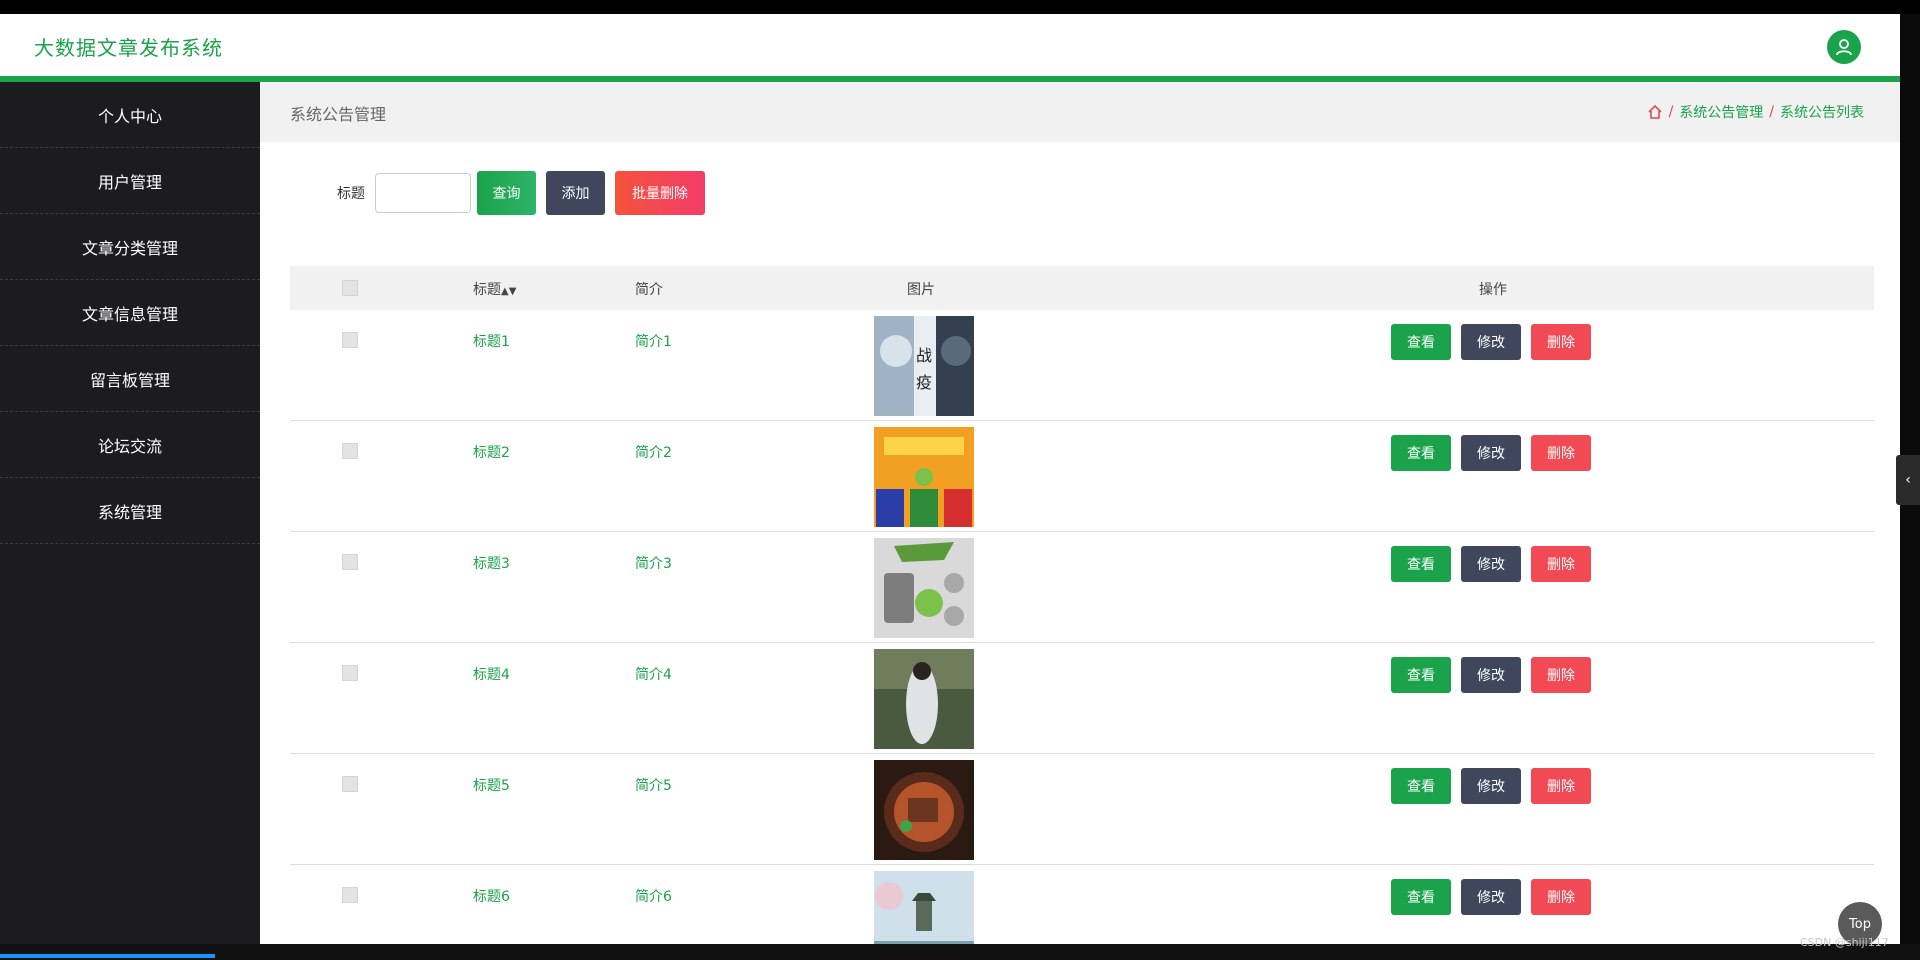 The image size is (1920, 960). Describe the element at coordinates (1080, 112) in the screenshot. I see `page-header-bar: 系统公告管理 / 系统公告管理 / 系统公告列表` at that location.